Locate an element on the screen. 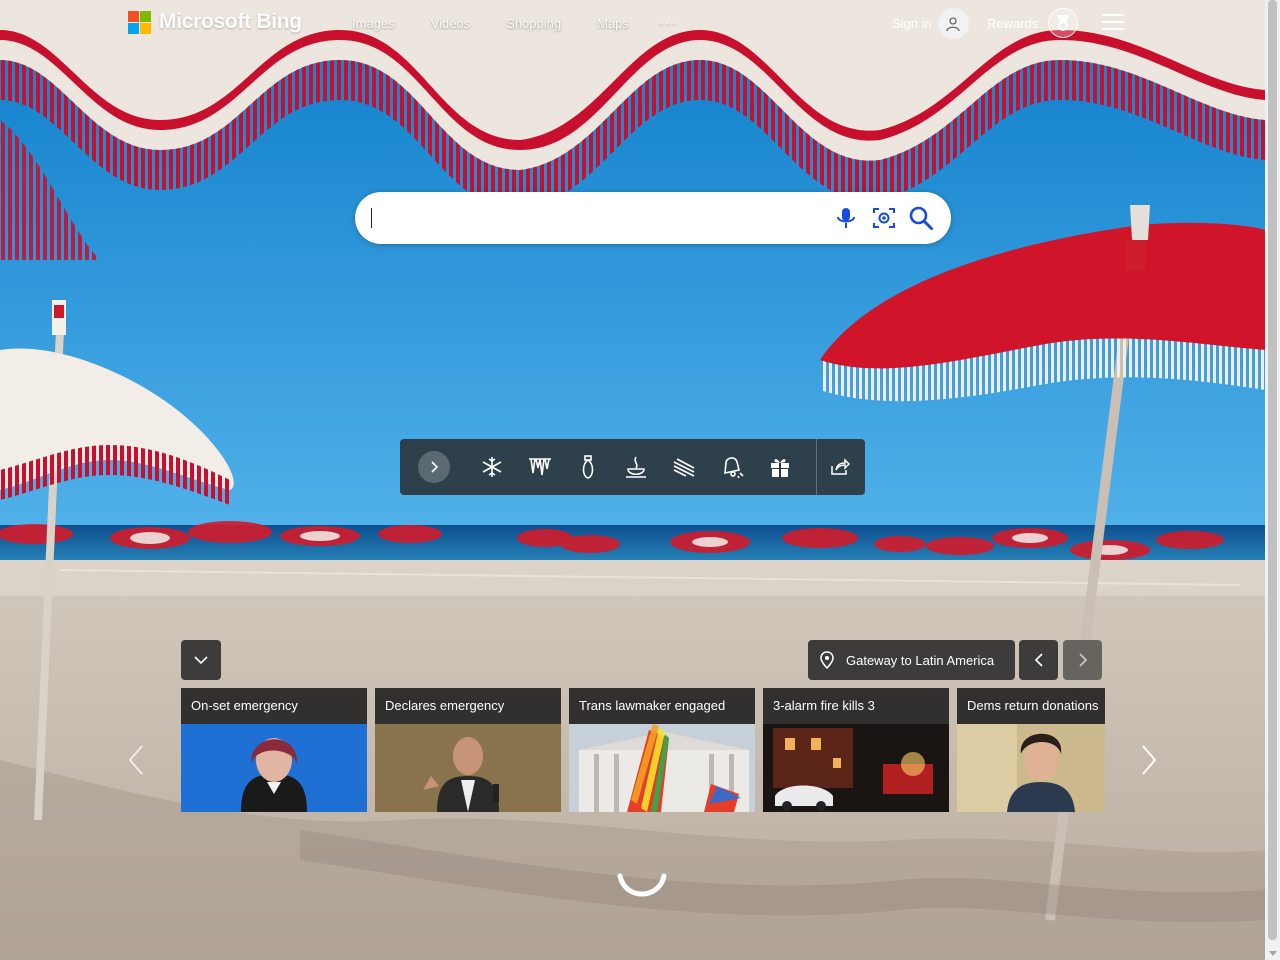 This screenshot has height=960, width=1280. wallpaper-toolbar is located at coordinates (632, 467).